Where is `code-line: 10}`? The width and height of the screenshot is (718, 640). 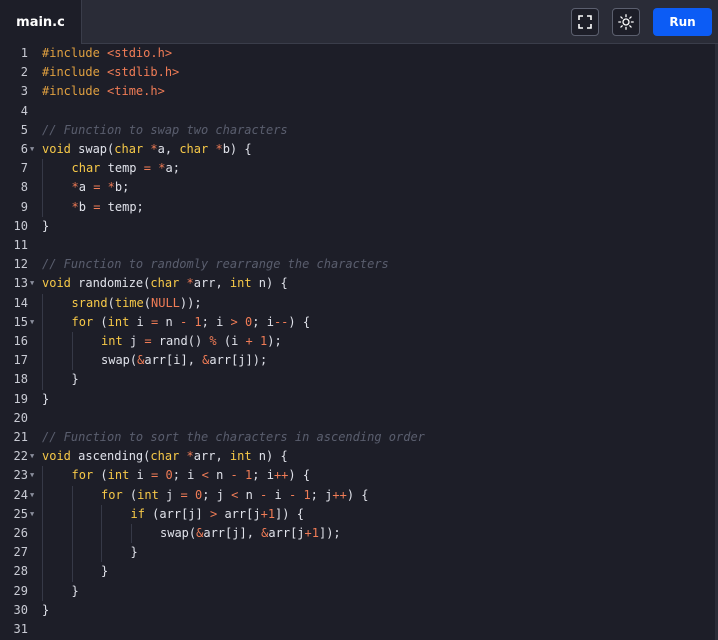
code-line: 10} is located at coordinates (359, 226).